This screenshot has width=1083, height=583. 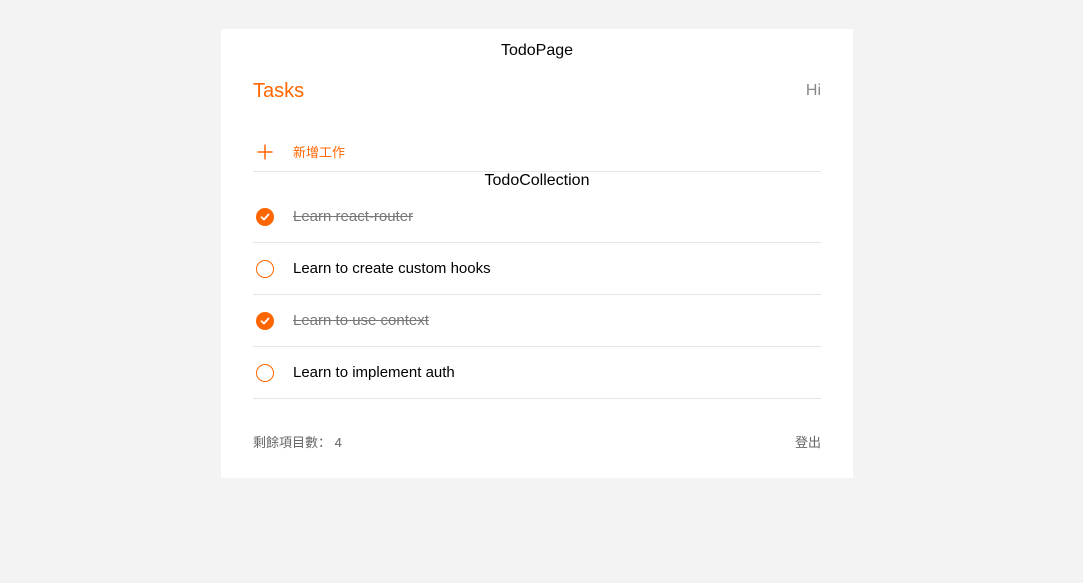 What do you see at coordinates (537, 180) in the screenshot?
I see `collection-title: TodoCollection` at bounding box center [537, 180].